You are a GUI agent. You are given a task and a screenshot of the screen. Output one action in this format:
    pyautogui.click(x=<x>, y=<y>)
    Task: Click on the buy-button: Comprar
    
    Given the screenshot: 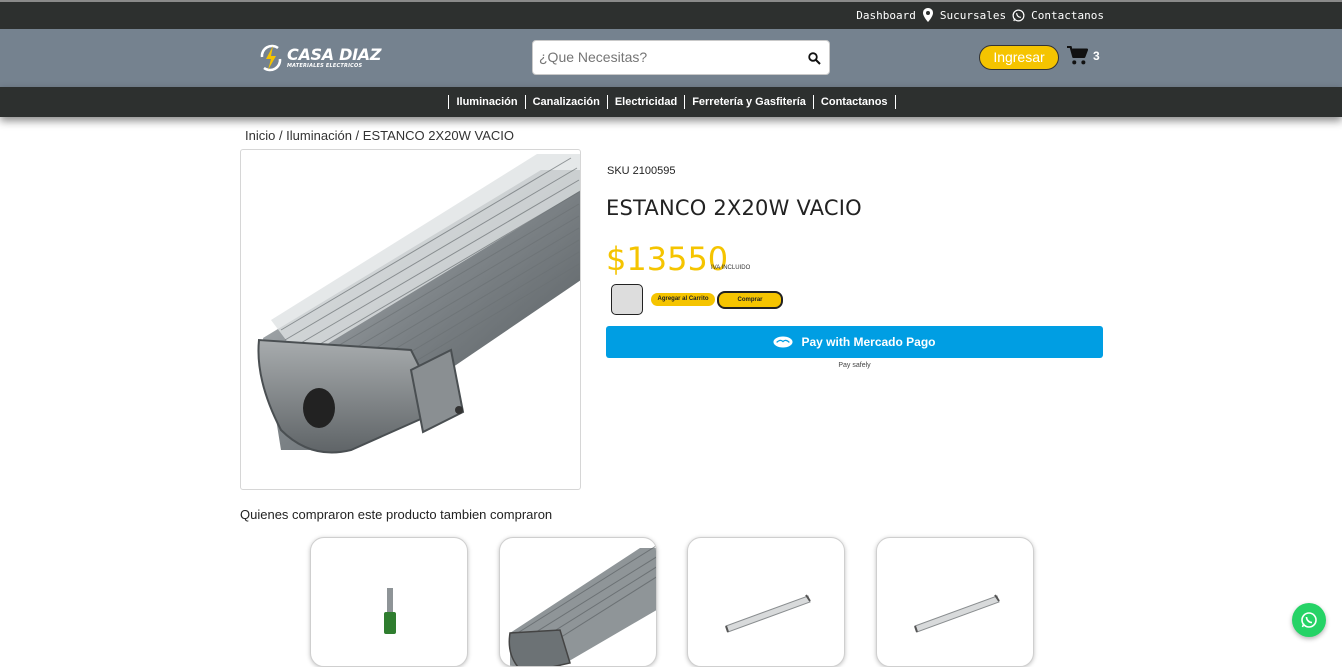 What is the action you would take?
    pyautogui.click(x=750, y=300)
    